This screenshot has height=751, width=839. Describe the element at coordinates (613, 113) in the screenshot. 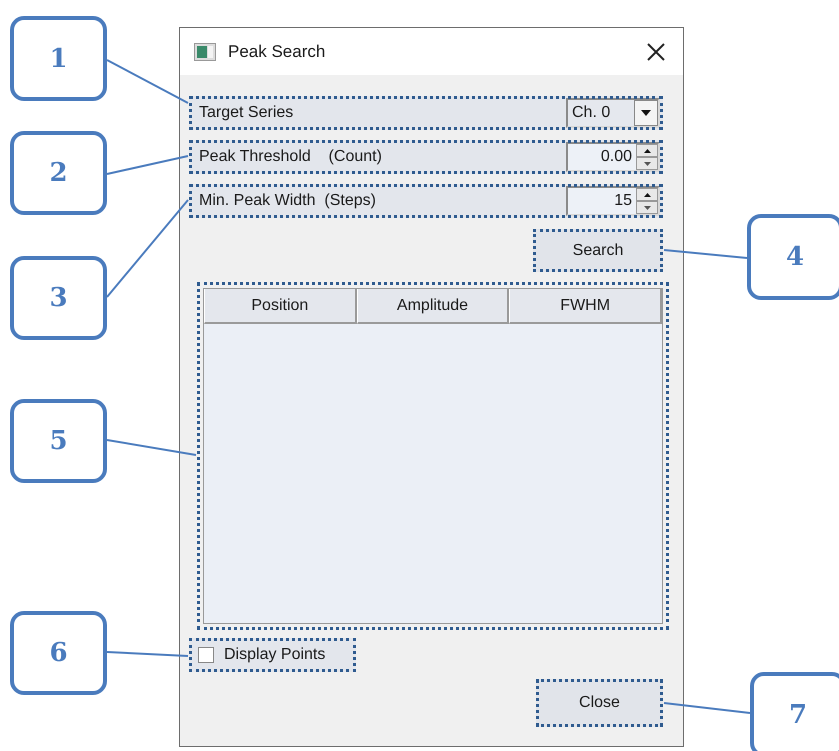

I see `series-dropdown: Ch. 0` at that location.